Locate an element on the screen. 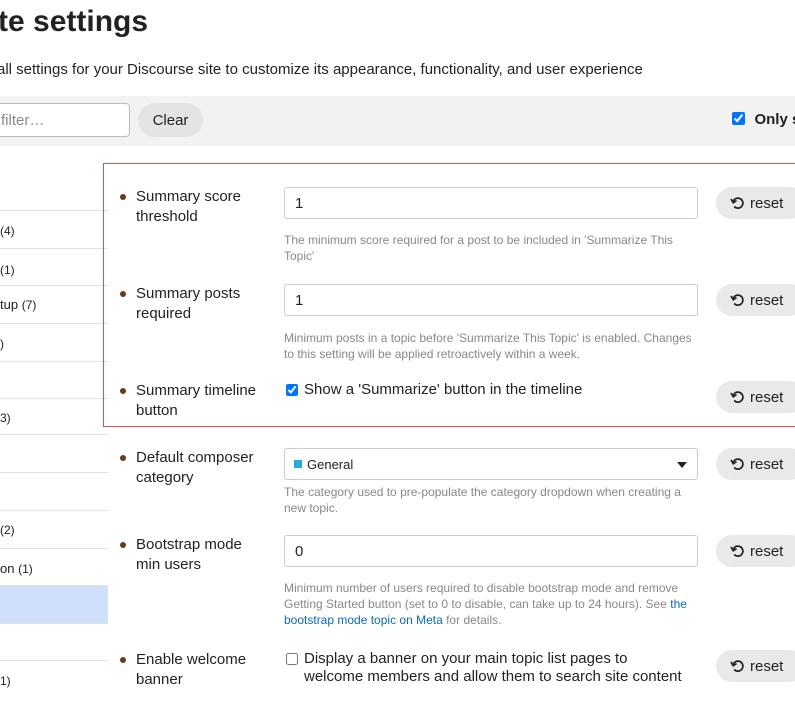  settings-category-sidebar: (4) (1) tup (7) ) 3) (2) on (1) 1) is located at coordinates (54, 426).